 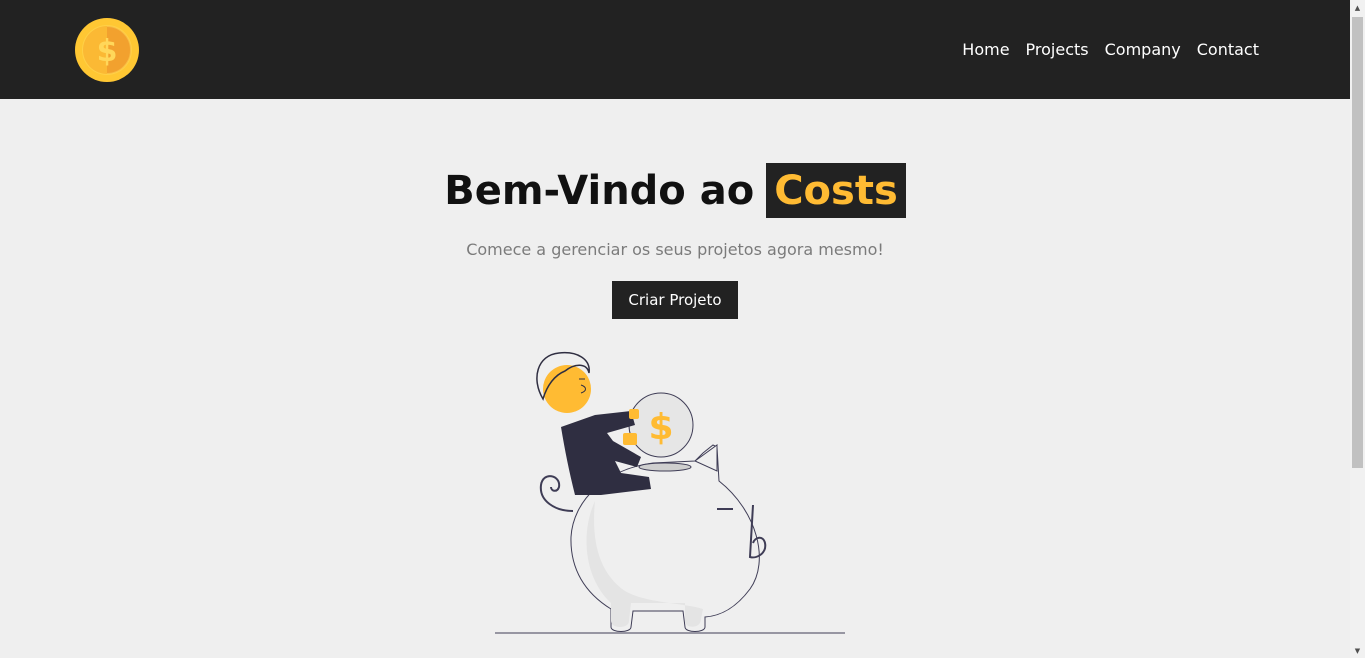 I want to click on brand-name-highlight: Costs, so click(x=836, y=190).